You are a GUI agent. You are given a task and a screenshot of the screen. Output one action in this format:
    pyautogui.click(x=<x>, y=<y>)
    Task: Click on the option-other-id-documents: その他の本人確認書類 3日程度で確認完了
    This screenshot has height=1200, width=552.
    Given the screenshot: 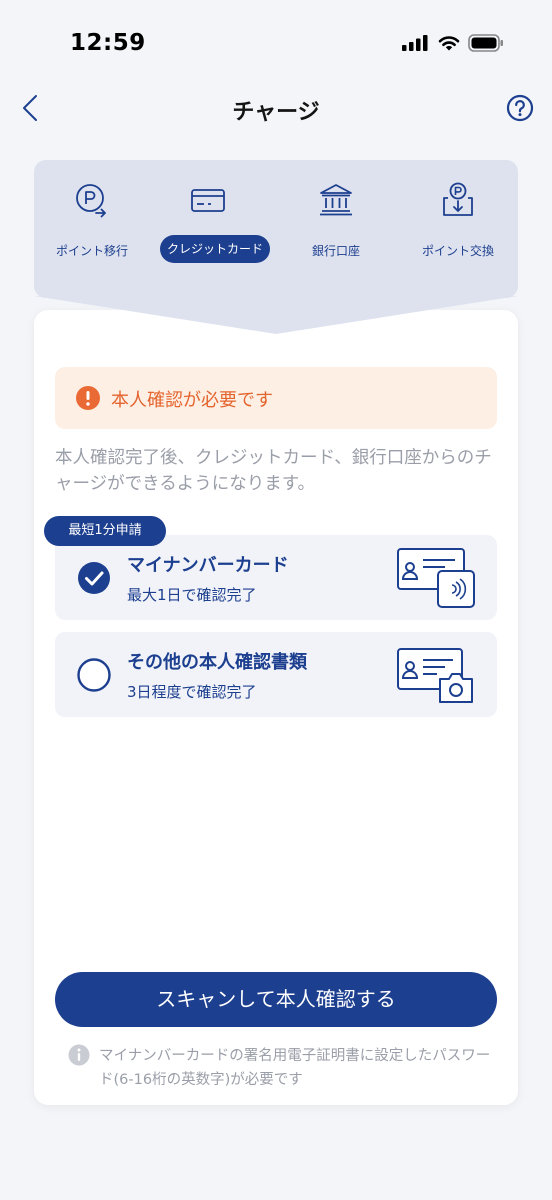 What is the action you would take?
    pyautogui.click(x=276, y=674)
    